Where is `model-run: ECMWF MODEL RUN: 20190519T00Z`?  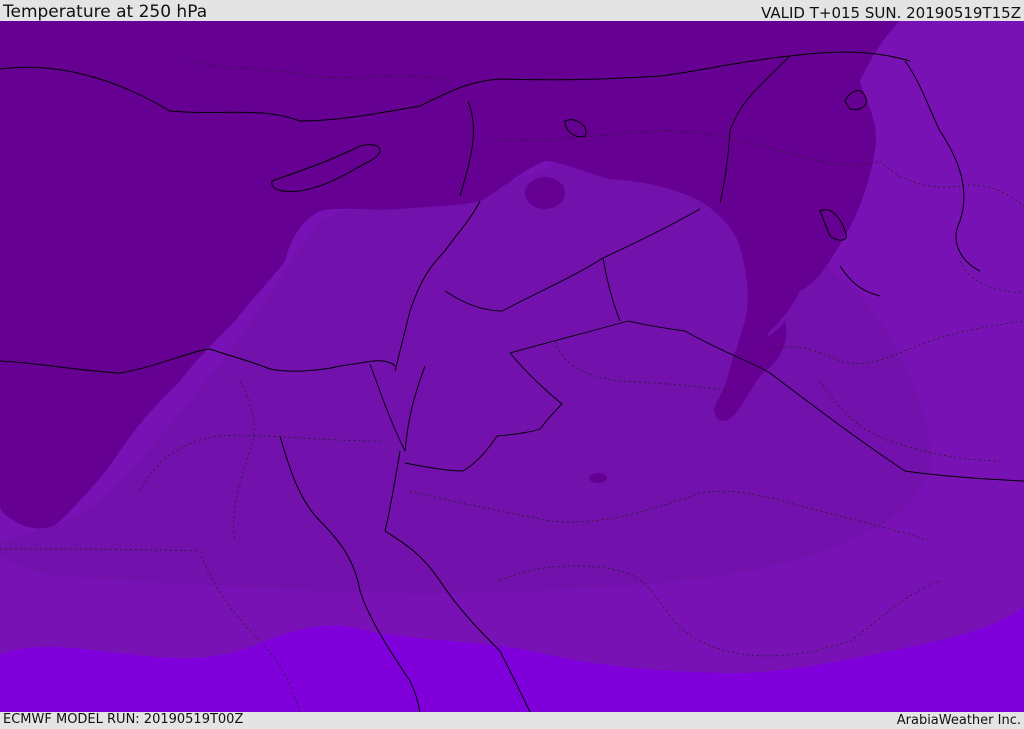
model-run: ECMWF MODEL RUN: 20190519T00Z is located at coordinates (123, 719).